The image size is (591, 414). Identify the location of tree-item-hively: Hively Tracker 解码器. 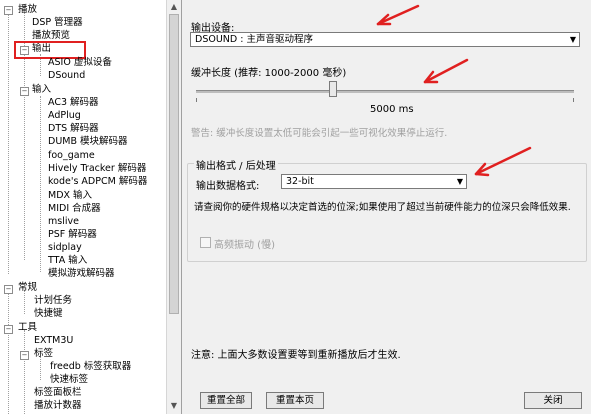
(97, 169).